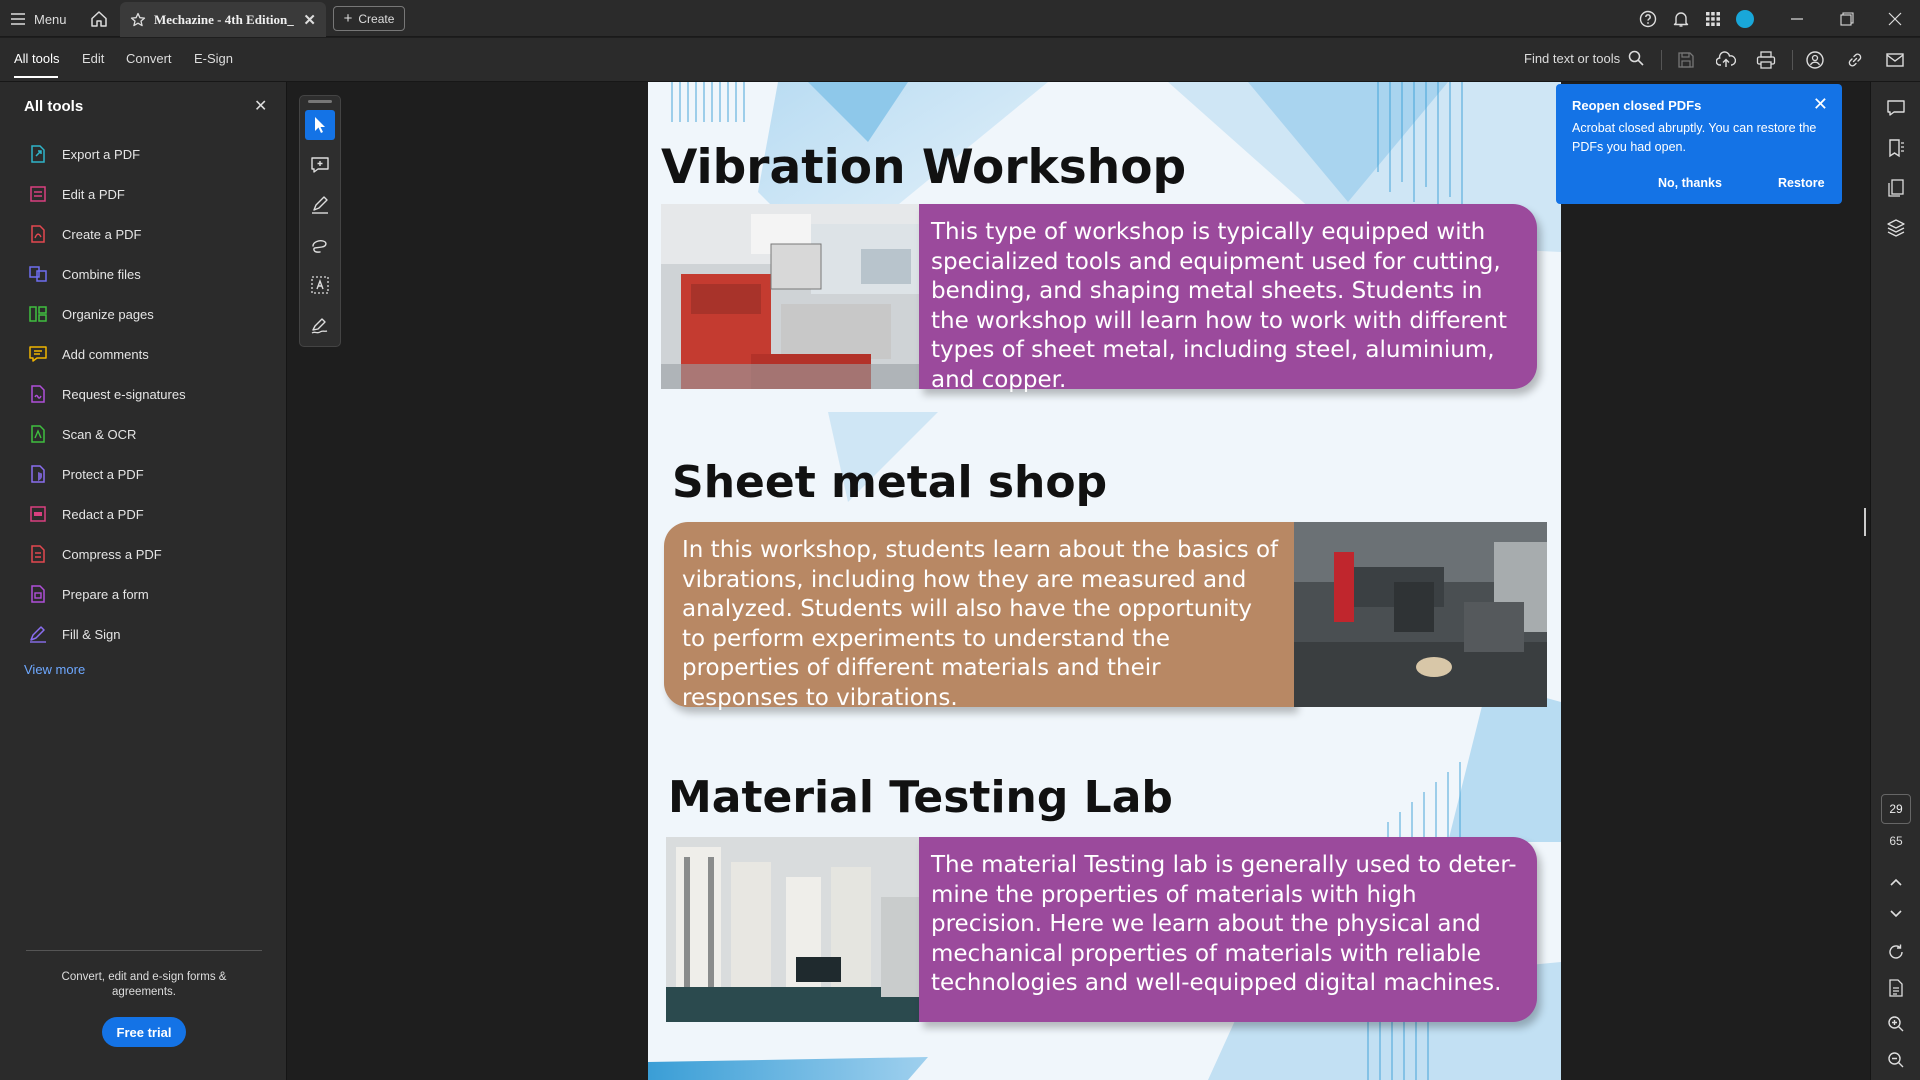 Image resolution: width=1920 pixels, height=1080 pixels. What do you see at coordinates (320, 165) in the screenshot?
I see `add-comment-icon` at bounding box center [320, 165].